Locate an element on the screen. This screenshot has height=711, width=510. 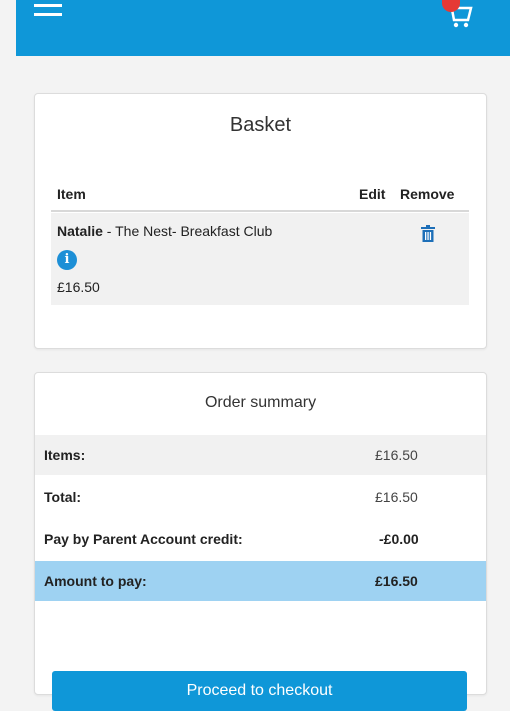
header-divider is located at coordinates (260, 211).